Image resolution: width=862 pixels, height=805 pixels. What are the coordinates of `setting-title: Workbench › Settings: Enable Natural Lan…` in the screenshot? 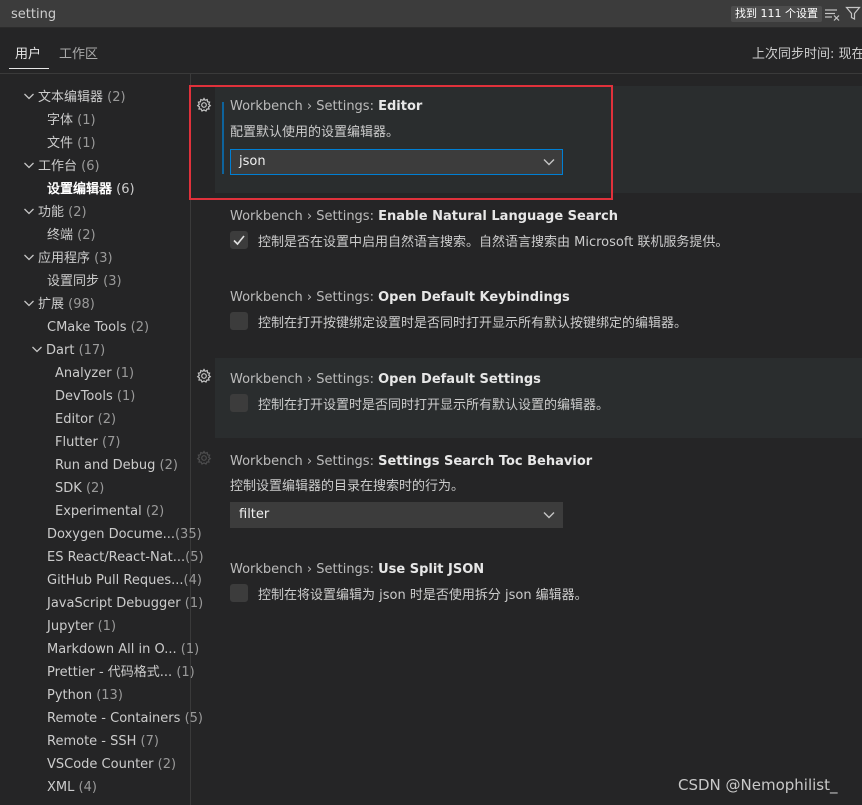 It's located at (424, 216).